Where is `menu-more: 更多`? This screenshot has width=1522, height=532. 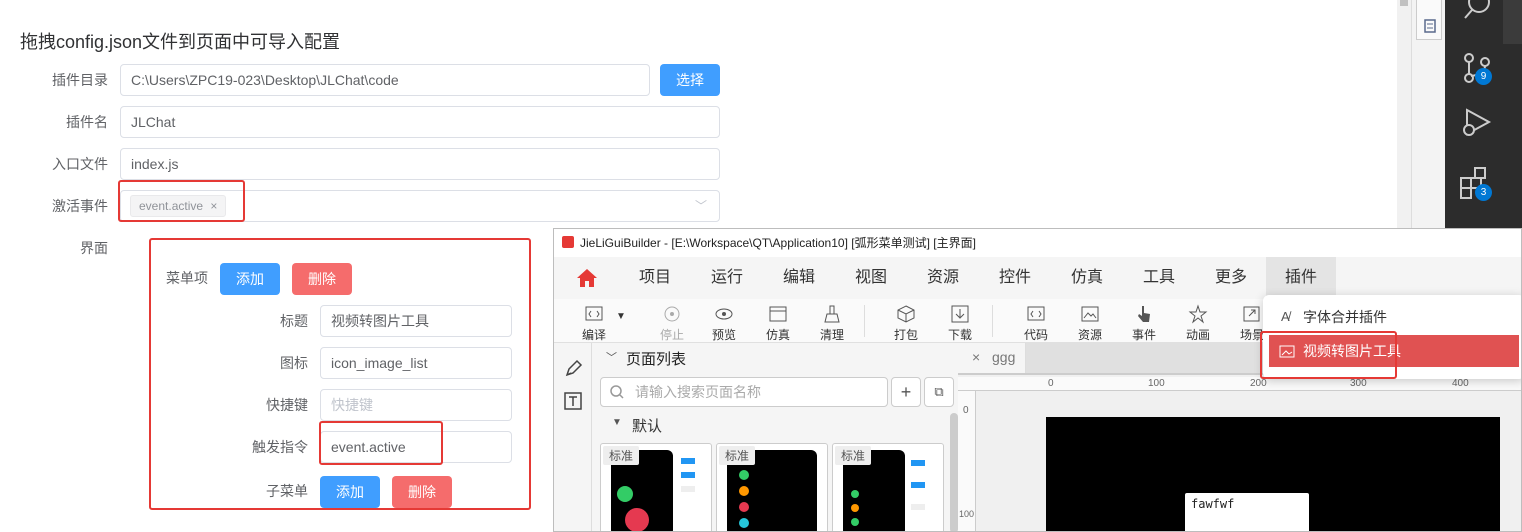
menu-more: 更多 is located at coordinates (1231, 278).